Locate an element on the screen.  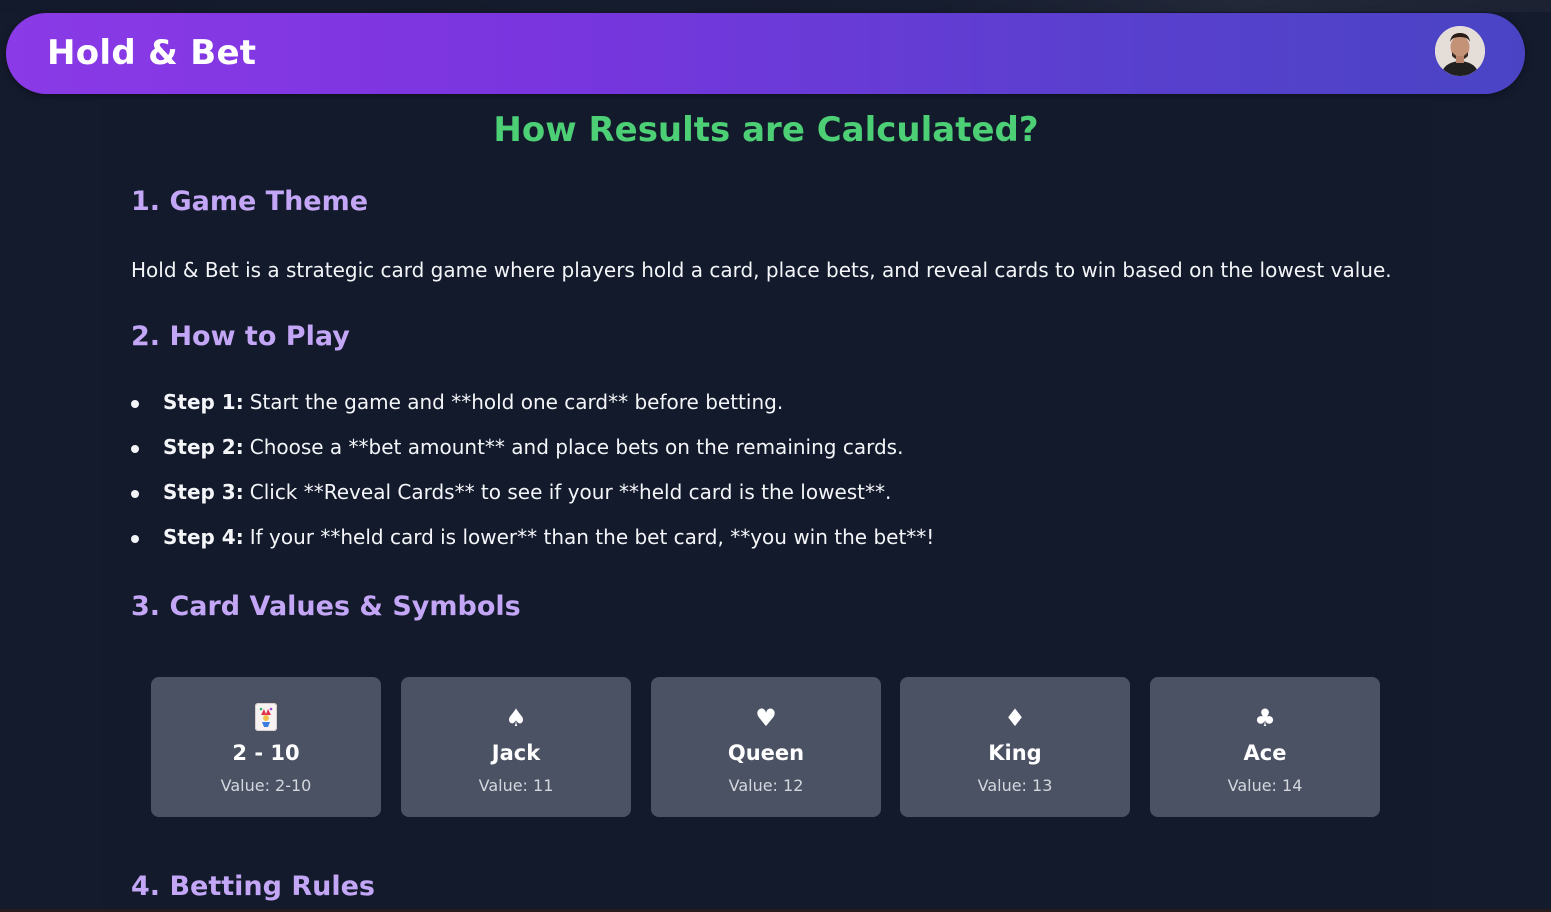
user-avatar is located at coordinates (1460, 51).